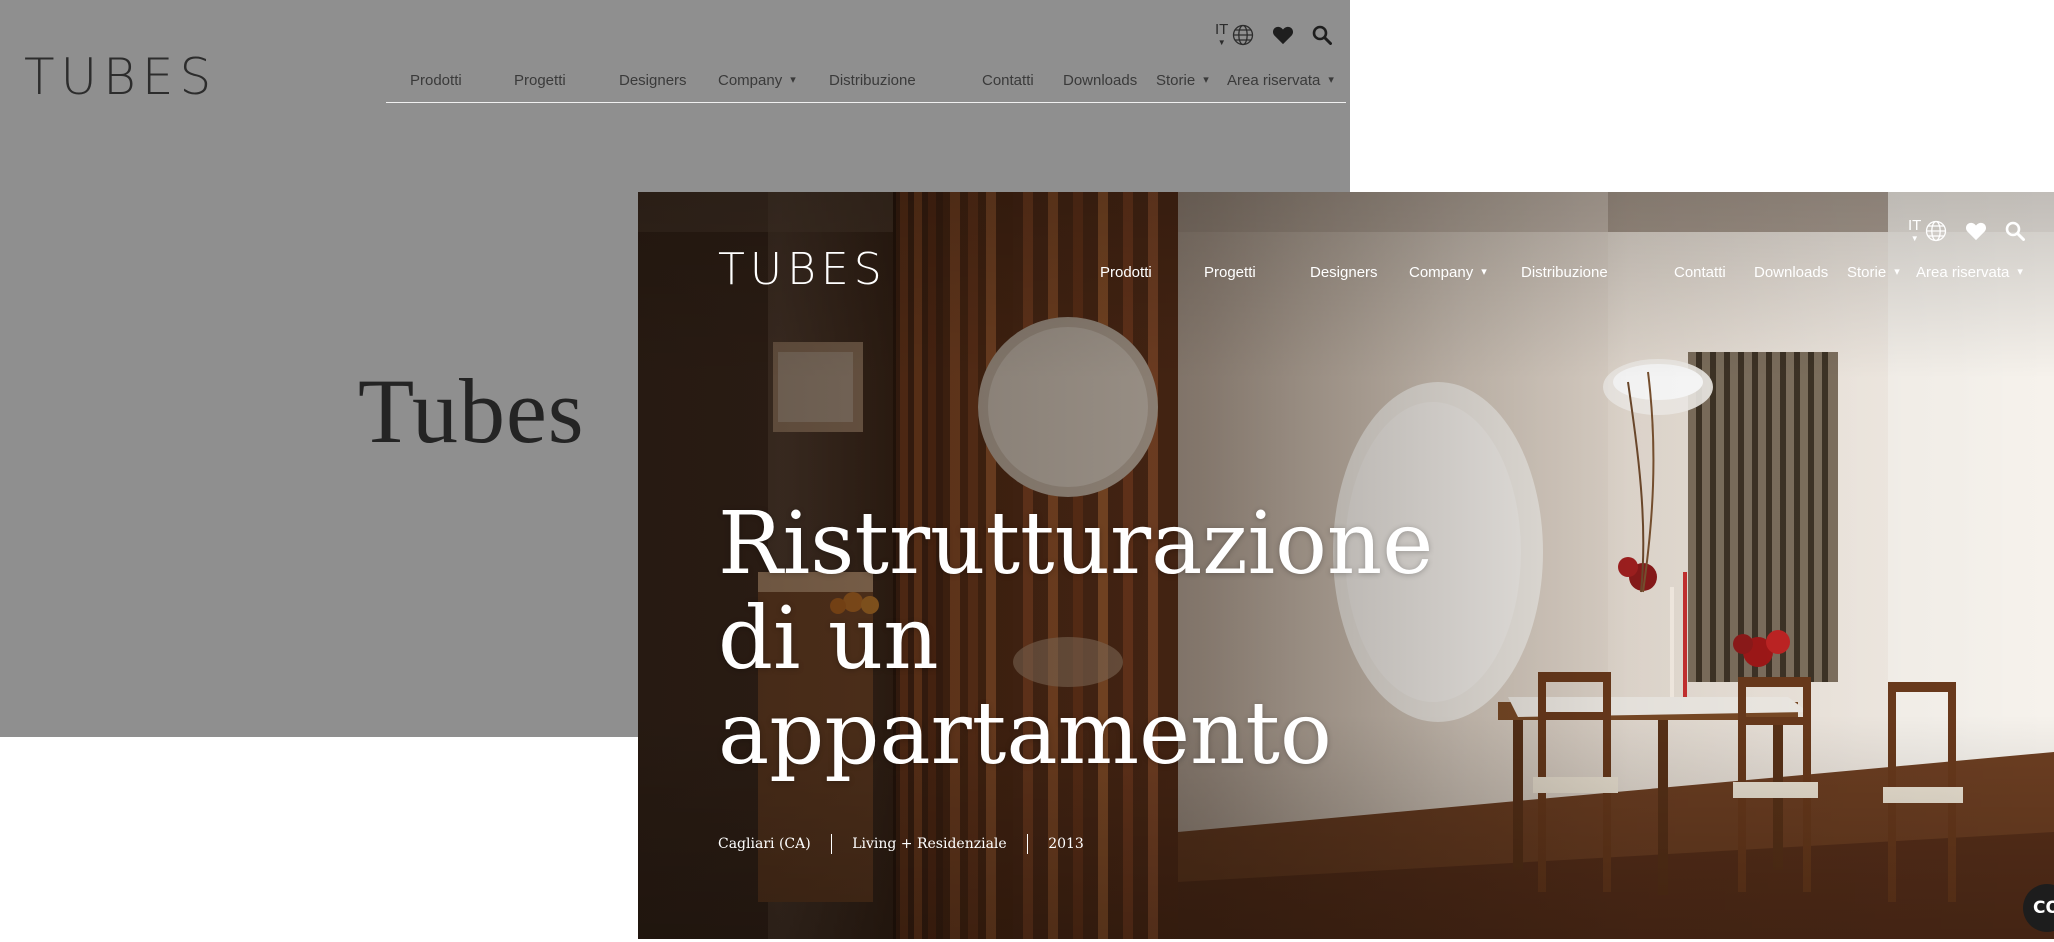 This screenshot has height=942, width=2054. What do you see at coordinates (471, 411) in the screenshot?
I see `page-title: Tubes` at bounding box center [471, 411].